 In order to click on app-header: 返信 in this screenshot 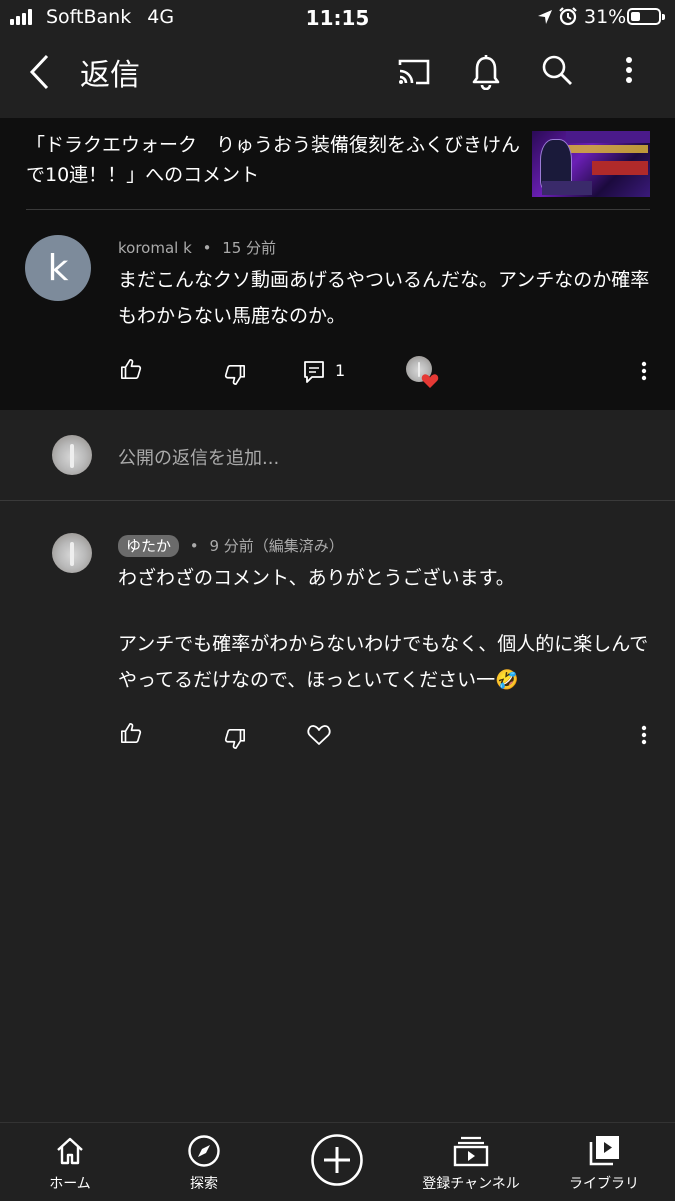, I will do `click(337, 77)`.